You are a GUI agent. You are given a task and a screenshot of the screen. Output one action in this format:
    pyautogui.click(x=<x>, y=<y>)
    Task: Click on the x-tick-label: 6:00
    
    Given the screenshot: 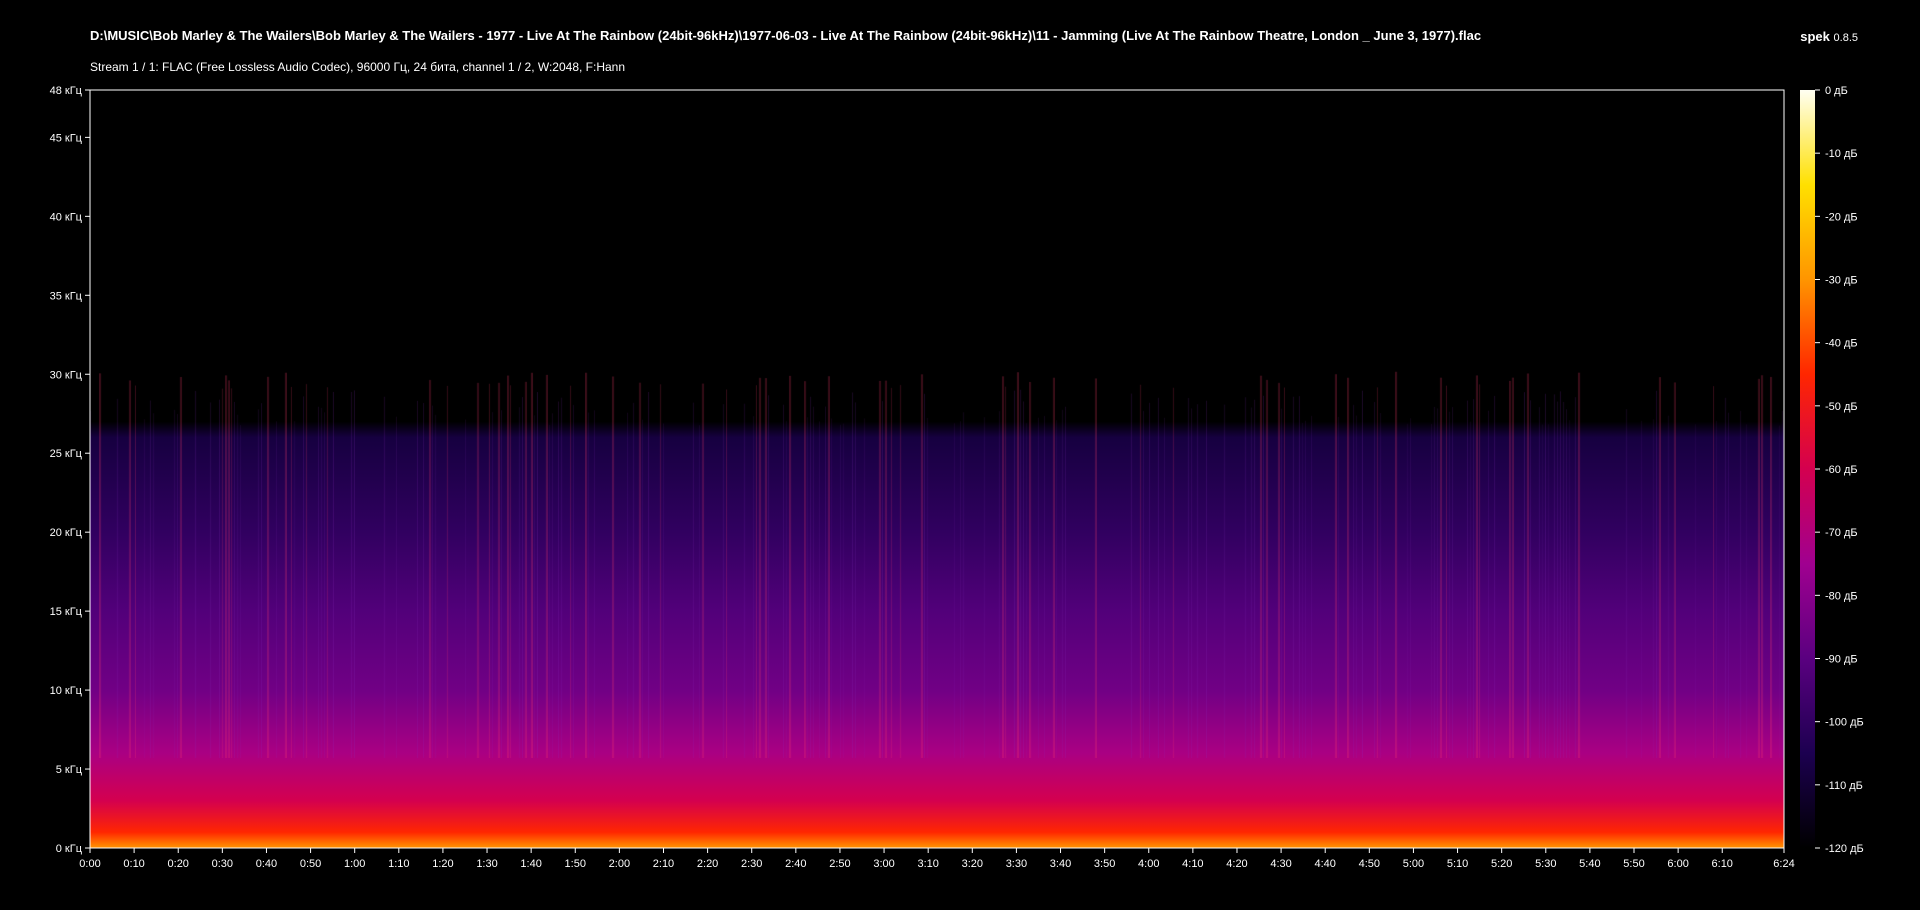 What is the action you would take?
    pyautogui.click(x=1677, y=864)
    